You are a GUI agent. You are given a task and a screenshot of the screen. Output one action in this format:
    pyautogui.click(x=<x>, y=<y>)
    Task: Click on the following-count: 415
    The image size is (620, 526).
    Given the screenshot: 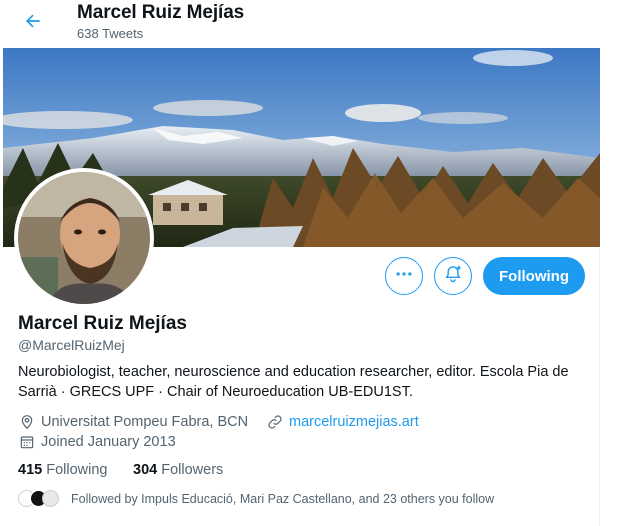 What is the action you would take?
    pyautogui.click(x=30, y=470)
    